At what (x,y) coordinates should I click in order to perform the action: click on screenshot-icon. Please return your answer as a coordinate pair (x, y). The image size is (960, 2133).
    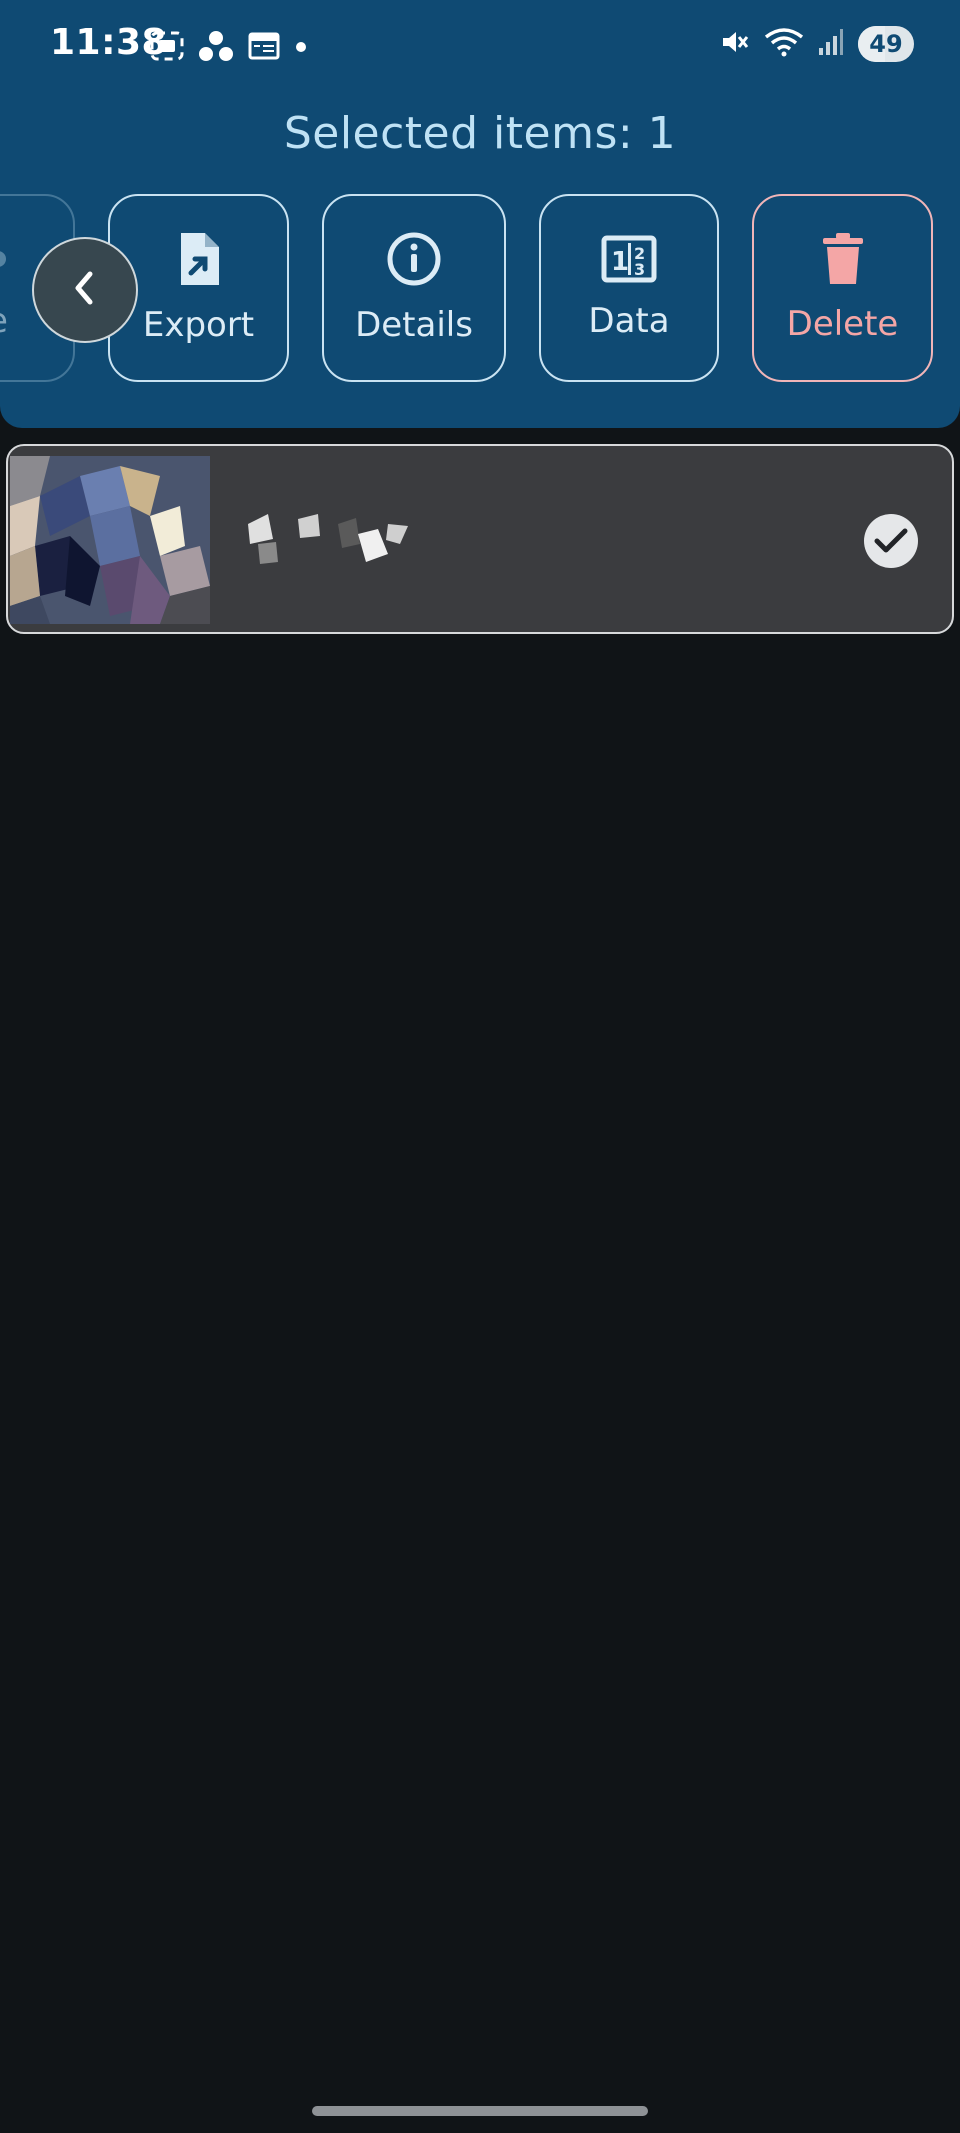
    Looking at the image, I should click on (167, 48).